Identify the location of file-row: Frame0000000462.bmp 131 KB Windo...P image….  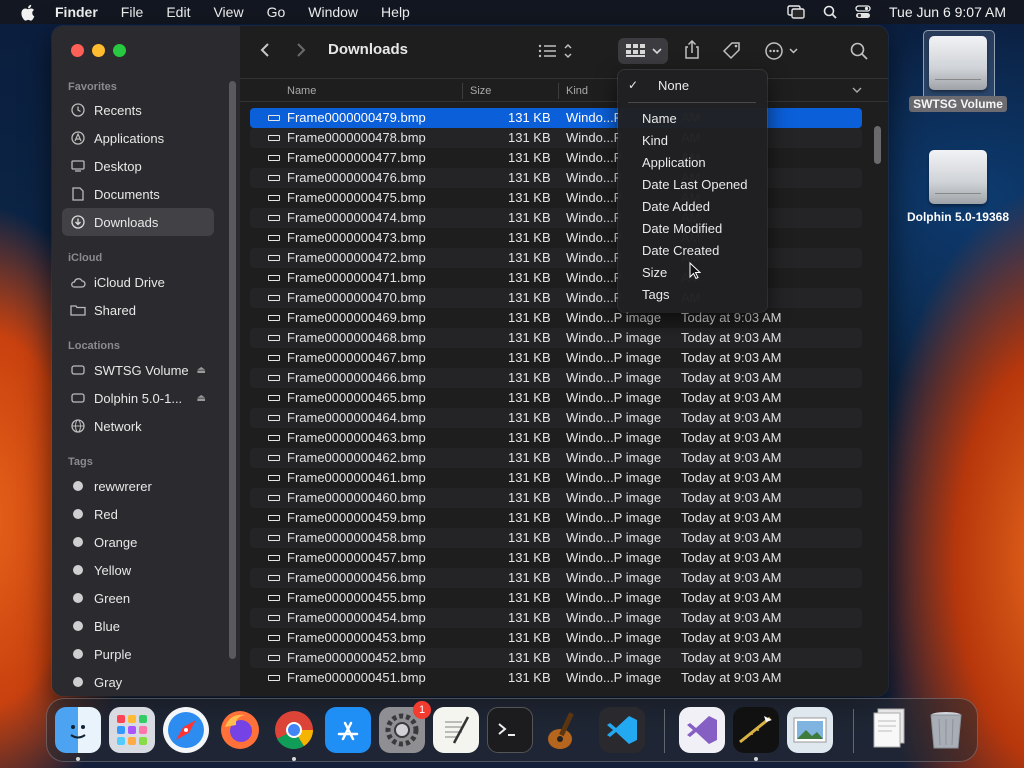
(556, 458).